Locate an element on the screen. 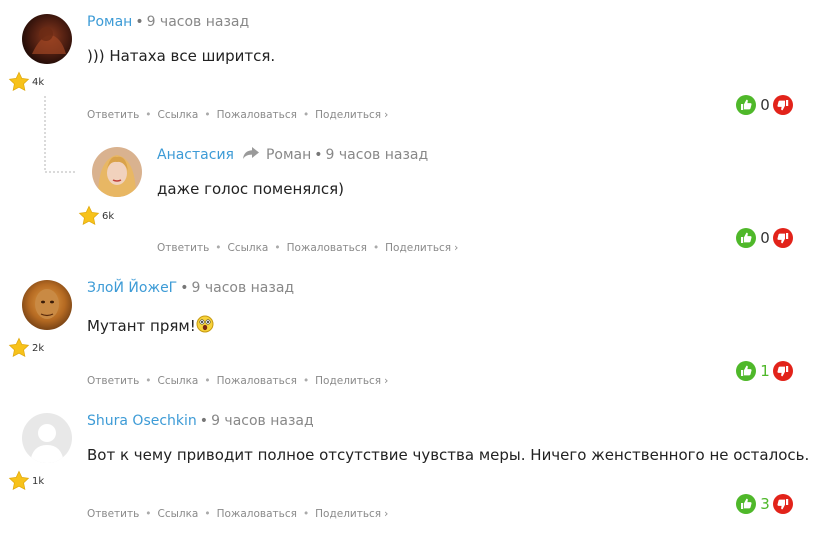 This screenshot has width=820, height=543. comment-header: Анастасия Роман • 9 часов назад is located at coordinates (292, 155).